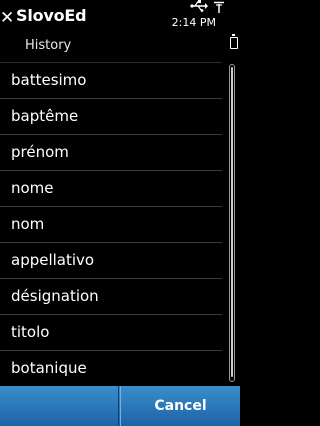 The height and width of the screenshot is (426, 320). Describe the element at coordinates (111, 152) in the screenshot. I see `history-item: prénom` at that location.